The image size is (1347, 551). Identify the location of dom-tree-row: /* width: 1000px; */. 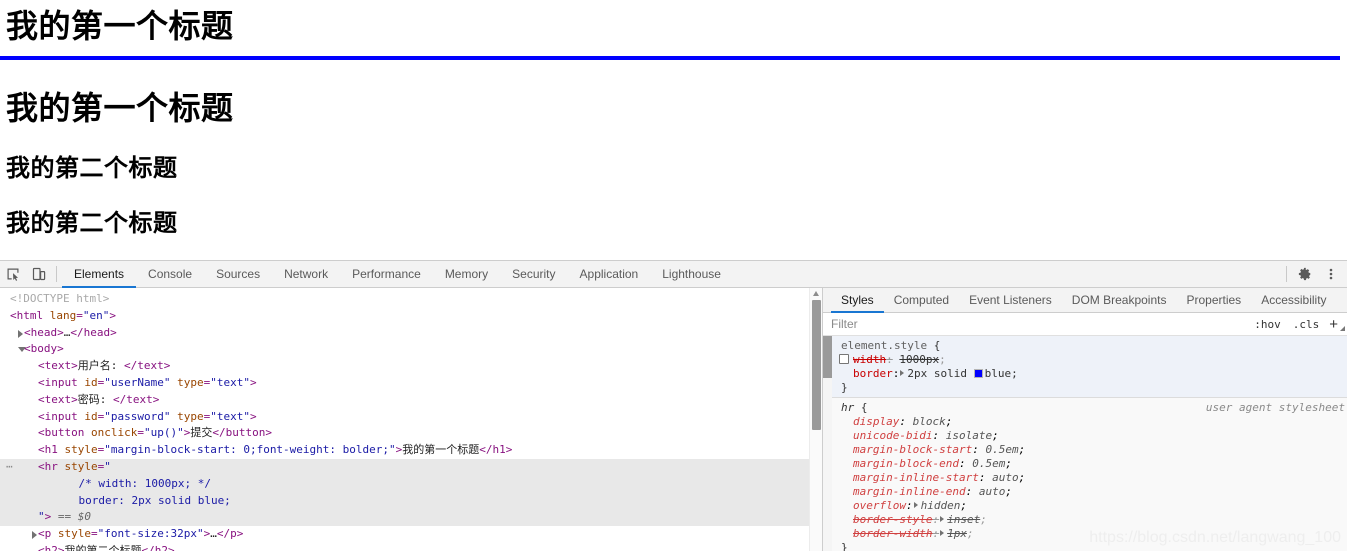
(411, 484).